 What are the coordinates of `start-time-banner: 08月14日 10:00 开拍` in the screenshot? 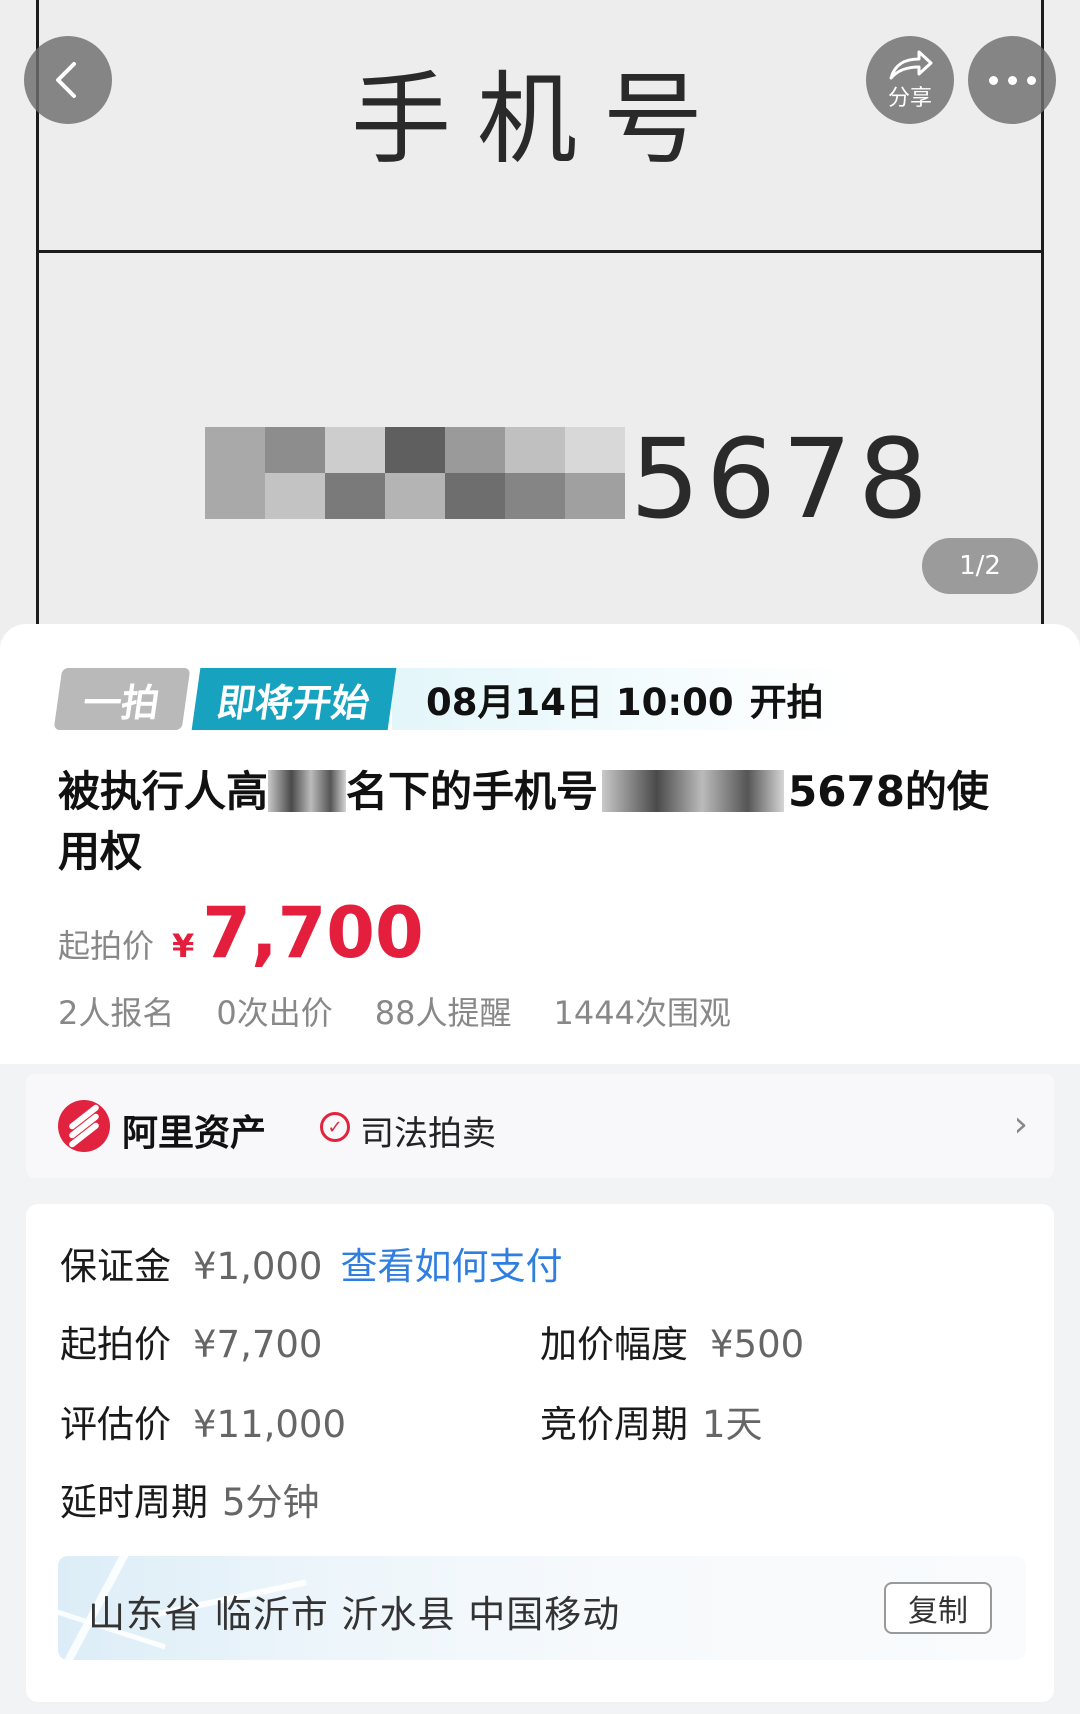 It's located at (621, 699).